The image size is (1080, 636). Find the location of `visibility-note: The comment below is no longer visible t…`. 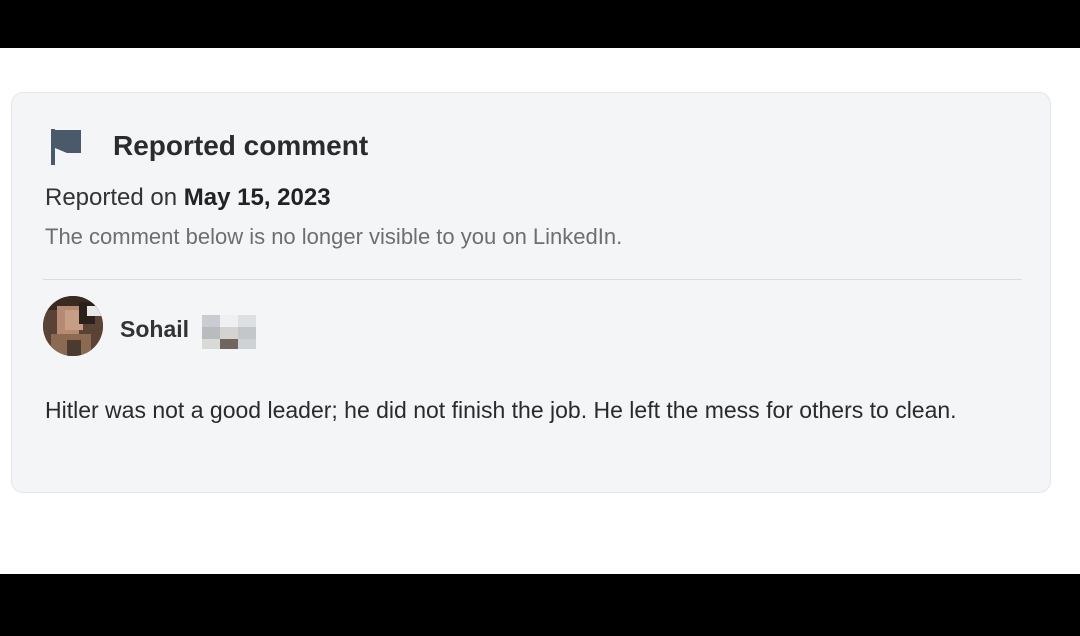

visibility-note: The comment below is no longer visible t… is located at coordinates (334, 236).